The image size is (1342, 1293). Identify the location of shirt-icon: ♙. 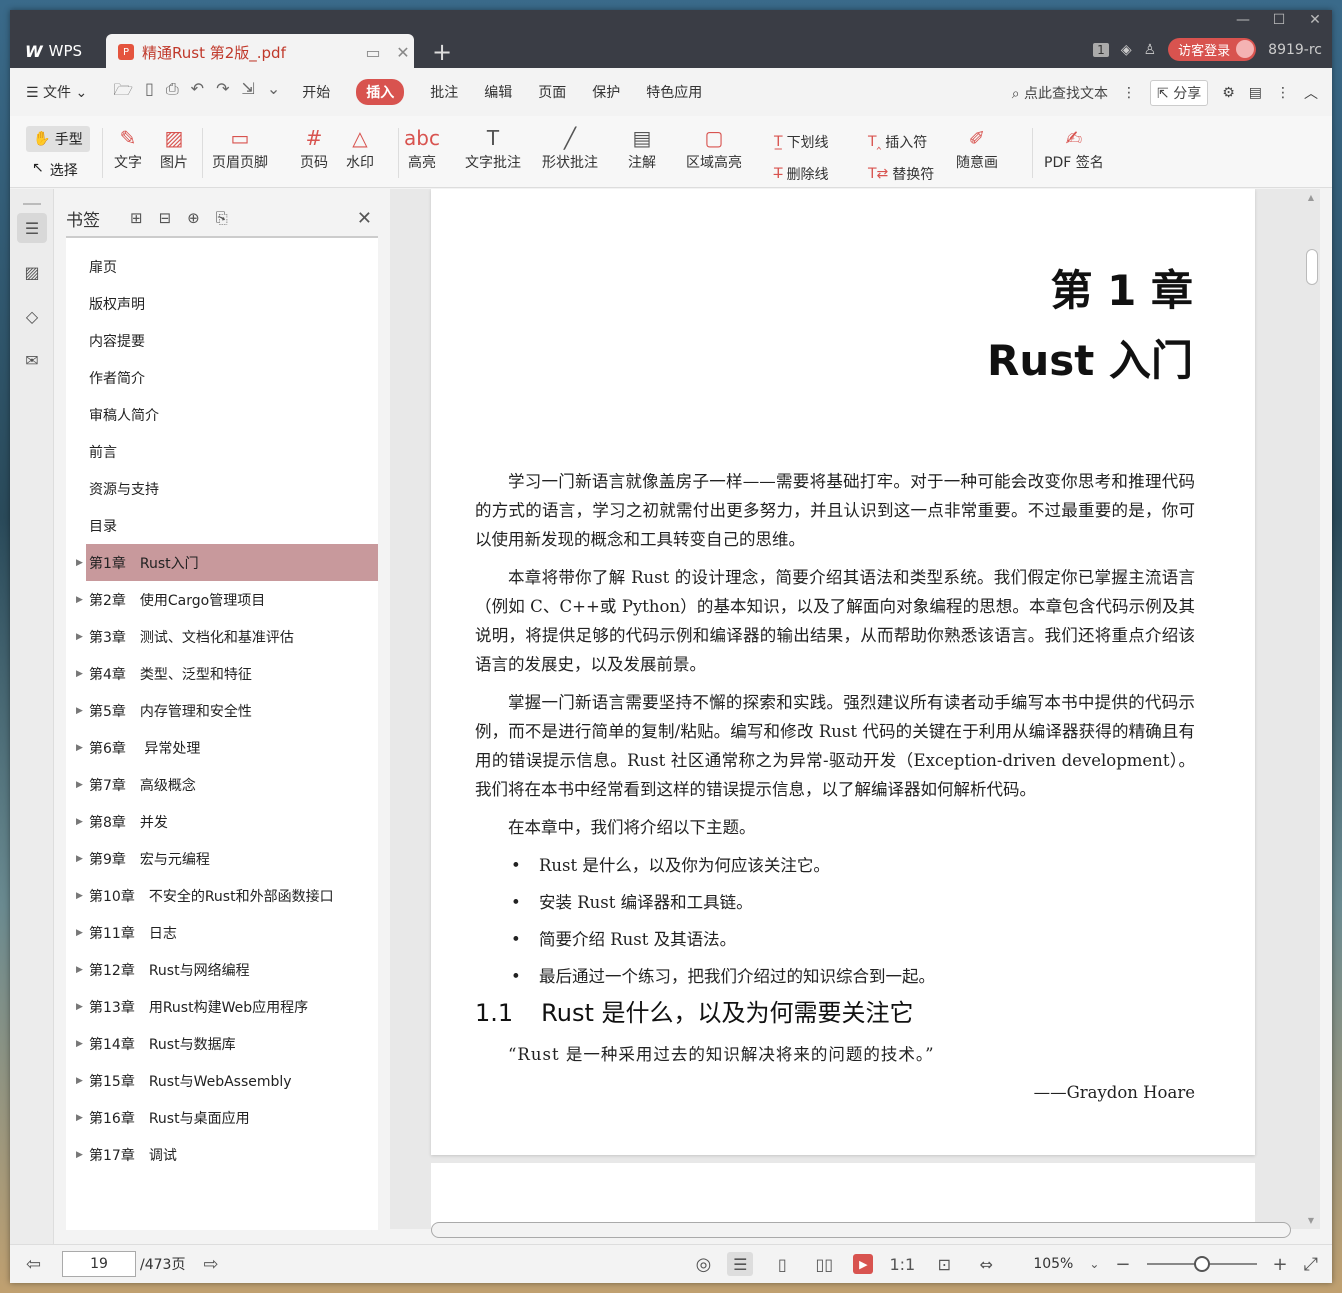
(1150, 50).